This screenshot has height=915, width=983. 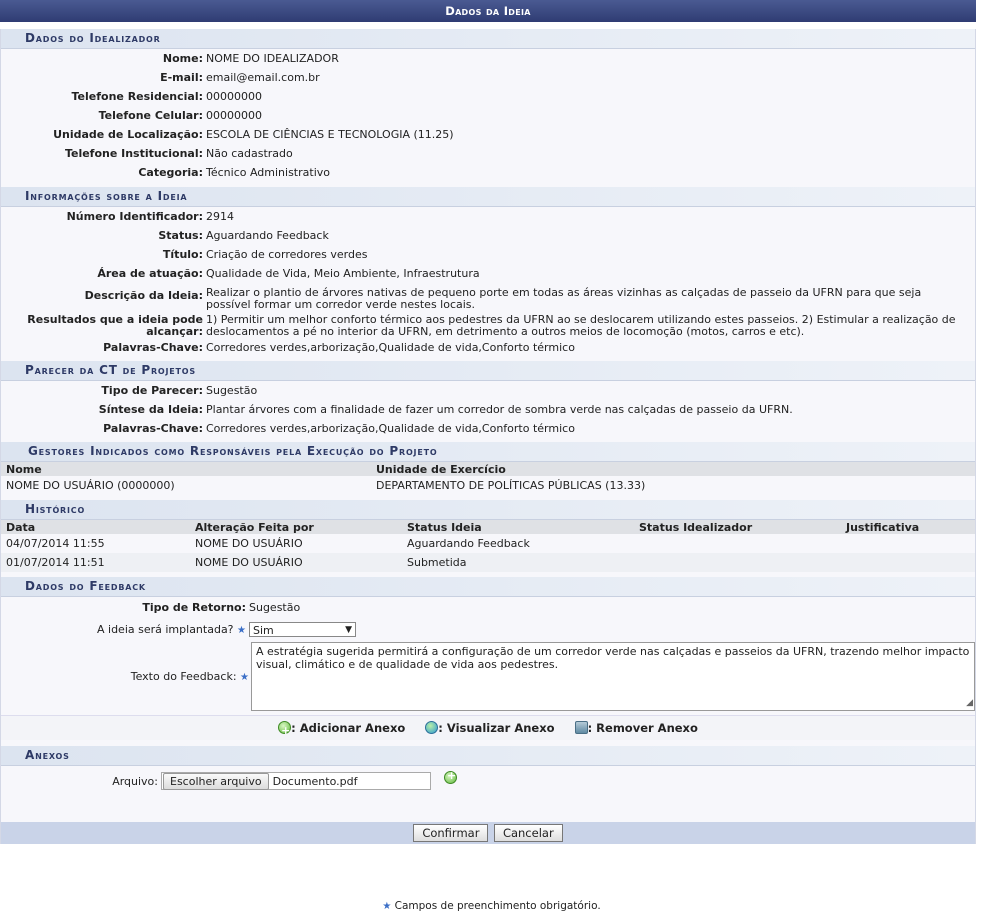 I want to click on legend-visualizar: : Visualizar Anexo, so click(x=490, y=728).